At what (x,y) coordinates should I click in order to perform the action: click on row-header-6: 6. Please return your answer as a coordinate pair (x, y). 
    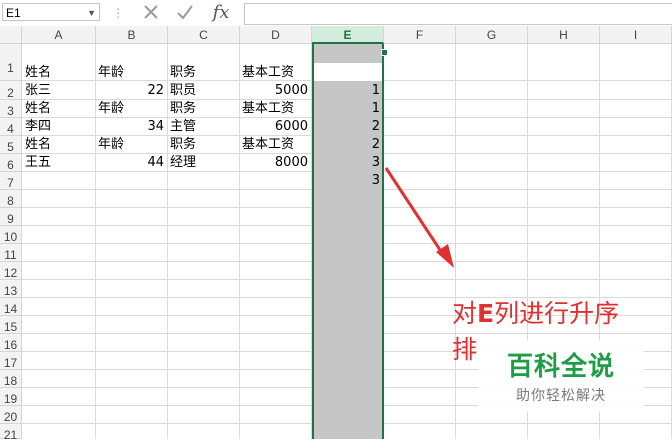
    Looking at the image, I should click on (11, 163).